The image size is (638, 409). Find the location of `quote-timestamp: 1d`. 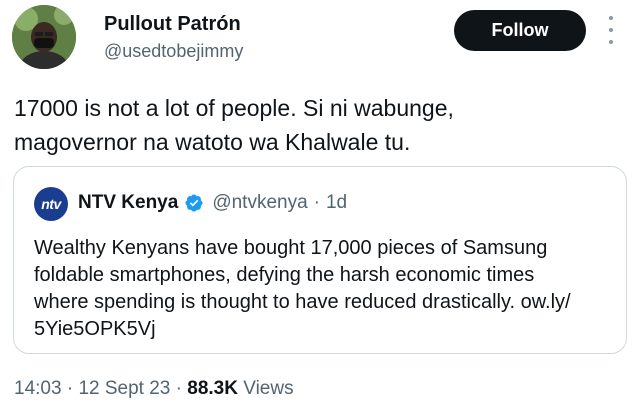

quote-timestamp: 1d is located at coordinates (336, 203).